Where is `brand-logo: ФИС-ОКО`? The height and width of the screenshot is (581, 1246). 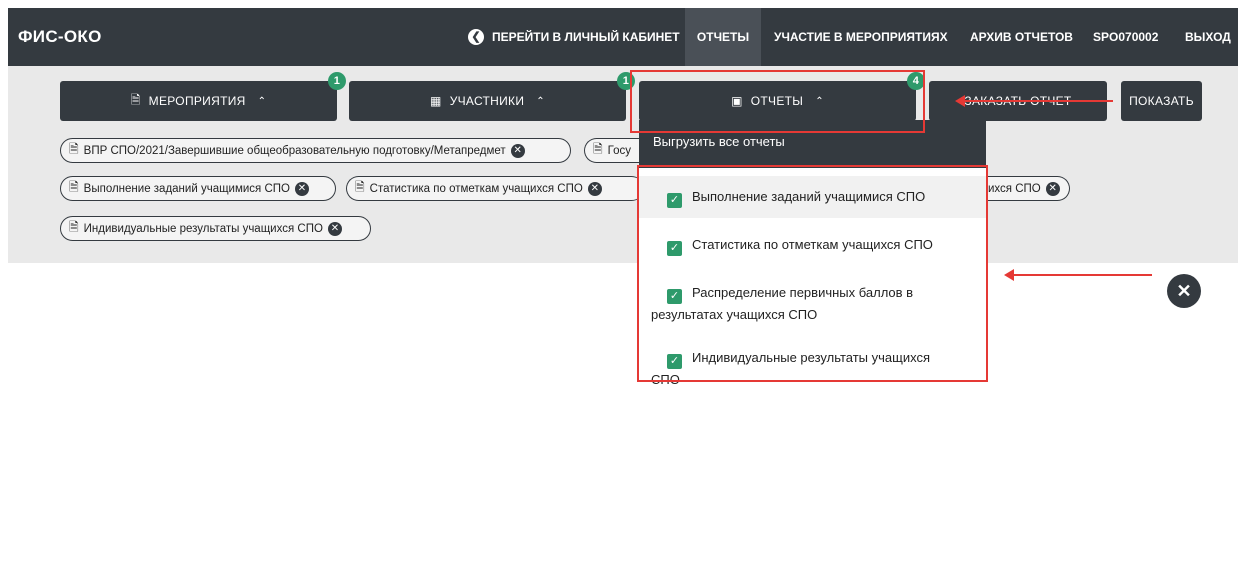
brand-logo: ФИС-ОКО is located at coordinates (60, 37).